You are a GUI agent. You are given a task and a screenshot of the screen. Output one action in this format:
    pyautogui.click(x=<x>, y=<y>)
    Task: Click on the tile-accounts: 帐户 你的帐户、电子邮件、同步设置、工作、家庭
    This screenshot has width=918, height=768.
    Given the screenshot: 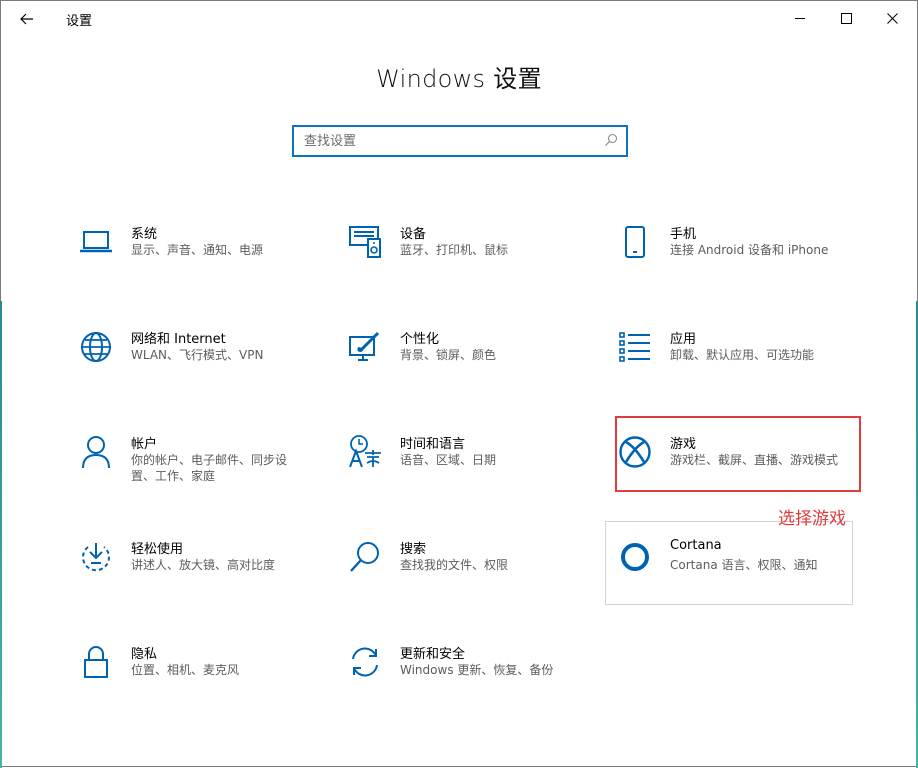 What is the action you would take?
    pyautogui.click(x=204, y=469)
    